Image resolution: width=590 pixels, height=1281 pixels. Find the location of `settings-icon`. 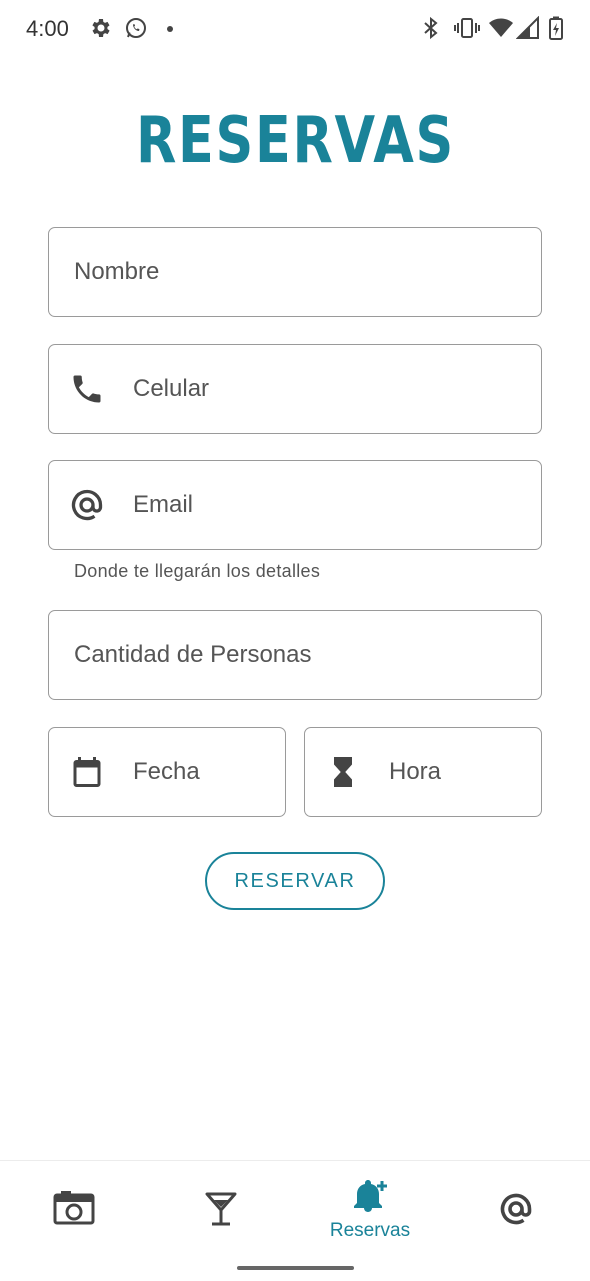

settings-icon is located at coordinates (101, 28).